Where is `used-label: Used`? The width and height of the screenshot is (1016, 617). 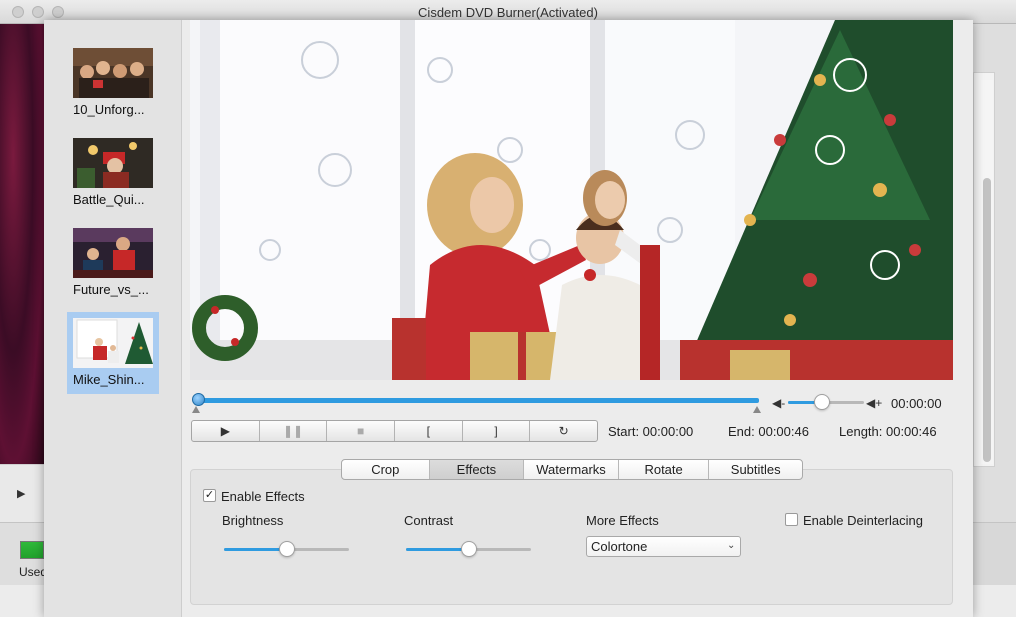
used-label: Used is located at coordinates (33, 572).